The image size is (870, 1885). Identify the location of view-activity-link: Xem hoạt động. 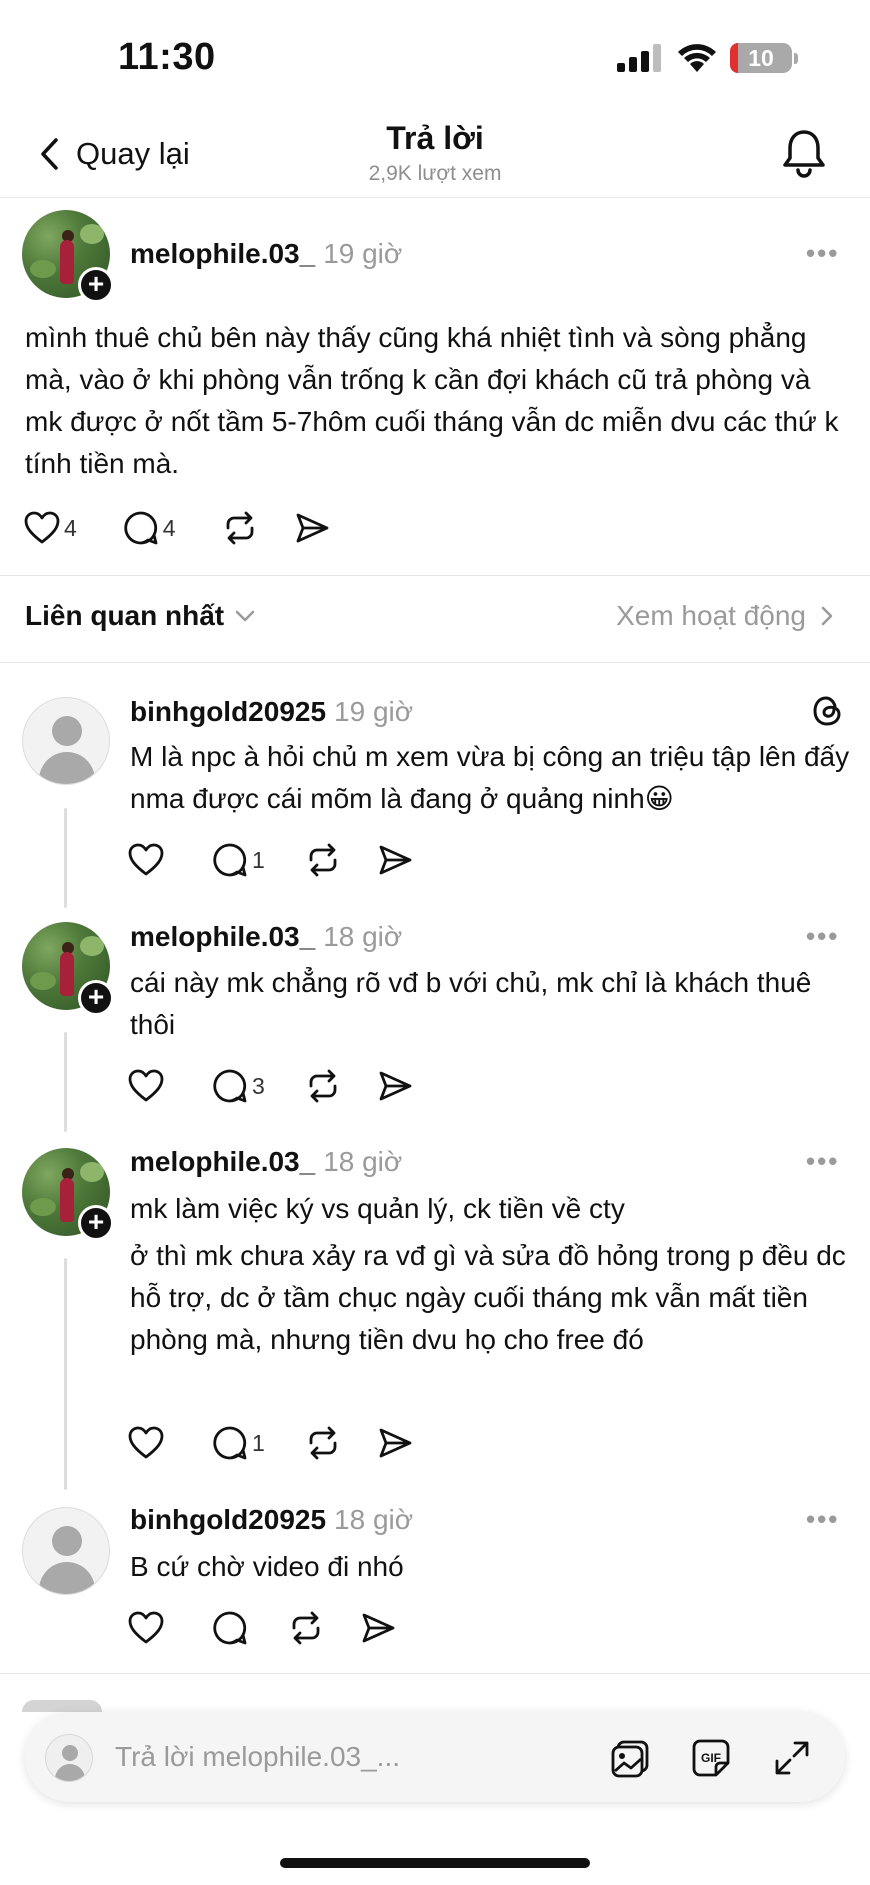
(725, 616).